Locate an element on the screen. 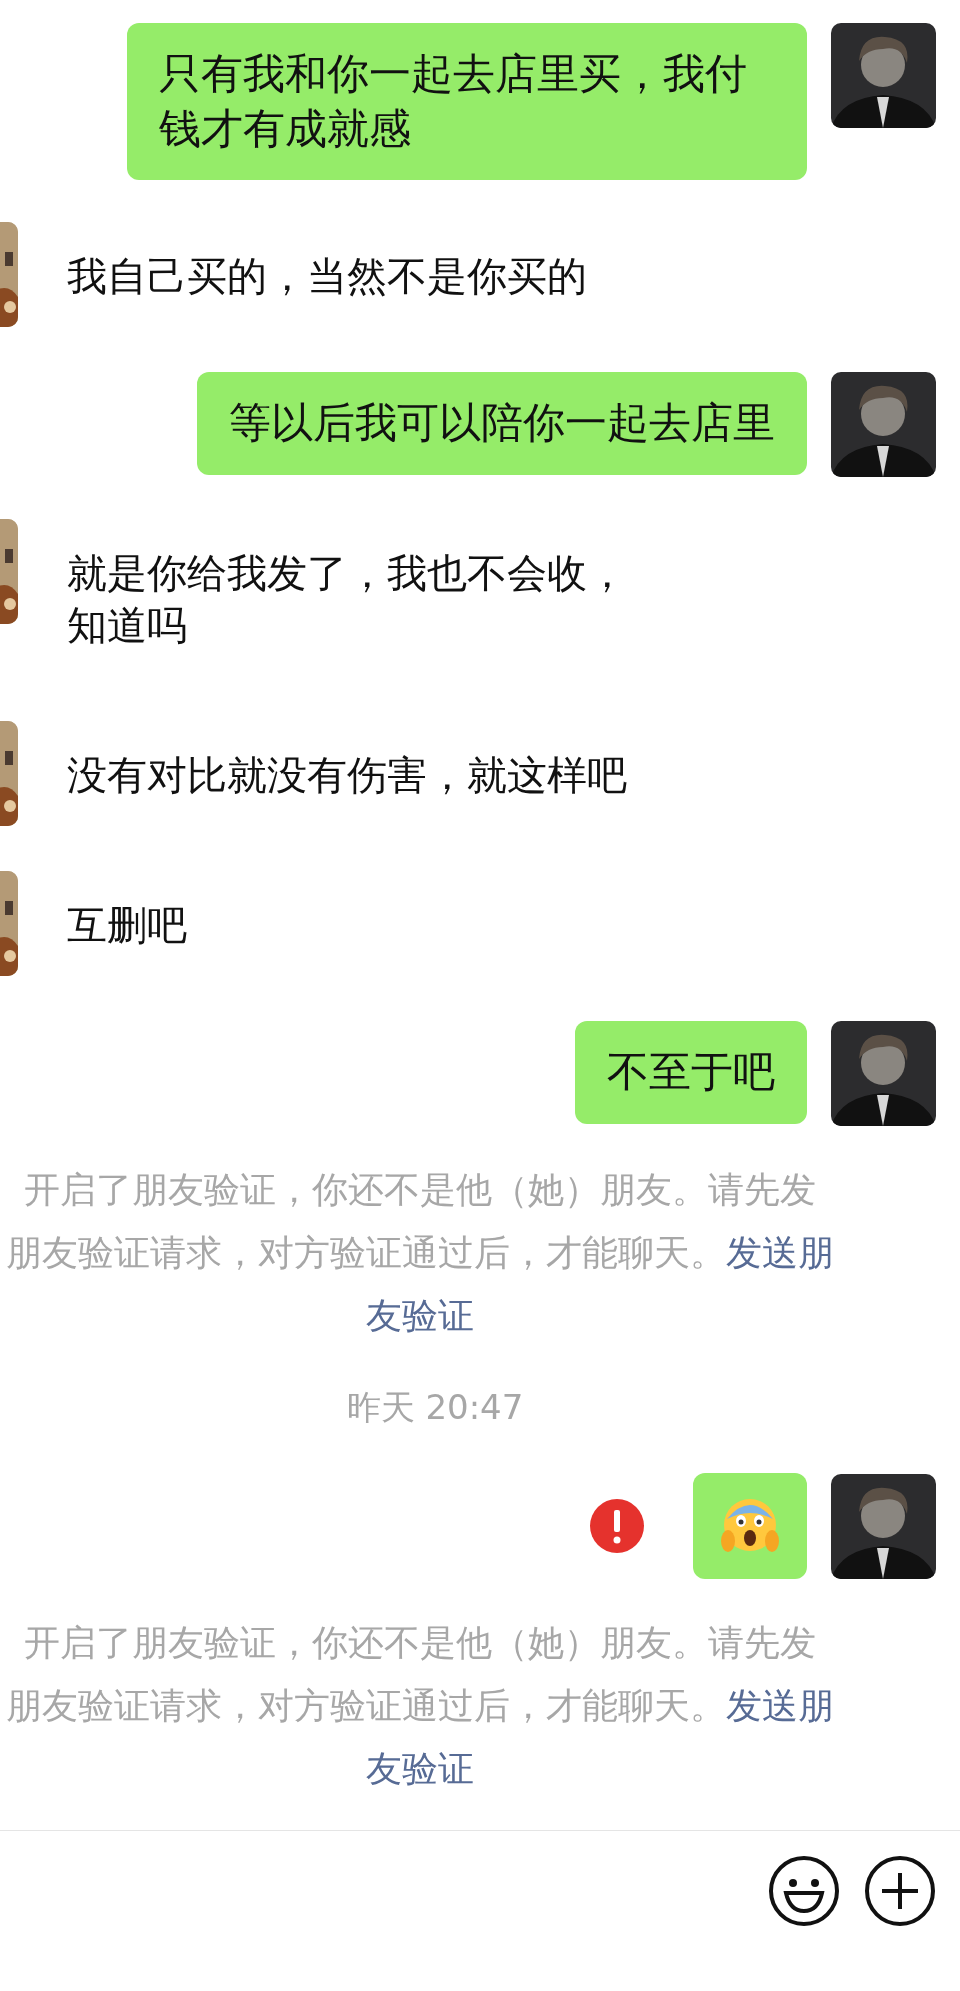 This screenshot has height=1991, width=960. message-bubble: 只有我和你一起去店里买，我付钱才有成就感 is located at coordinates (467, 102).